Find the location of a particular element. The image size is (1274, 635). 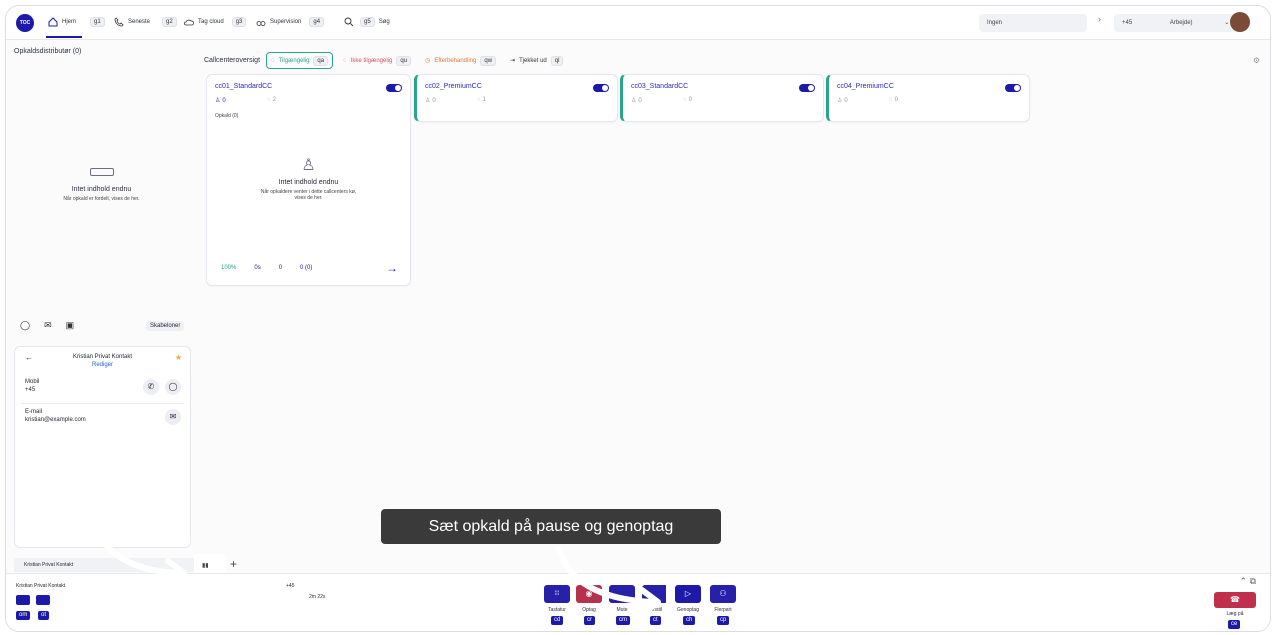

clock-icon: ◷ is located at coordinates (428, 61).